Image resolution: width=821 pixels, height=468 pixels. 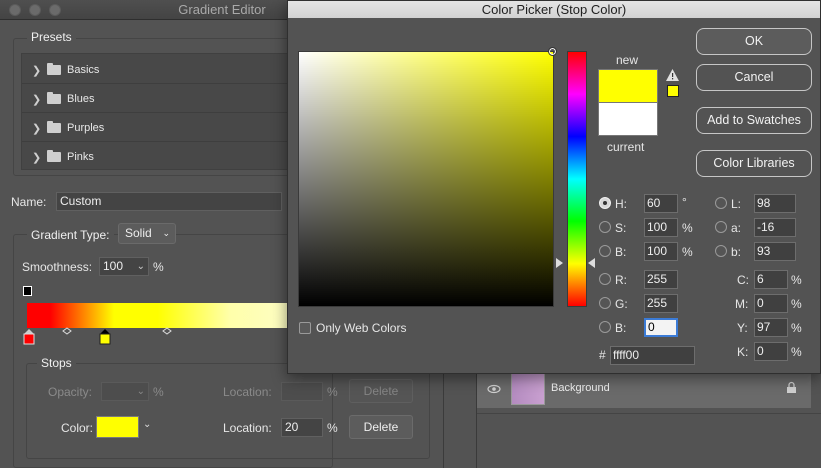 I want to click on presets-label: Presets, so click(x=51, y=37).